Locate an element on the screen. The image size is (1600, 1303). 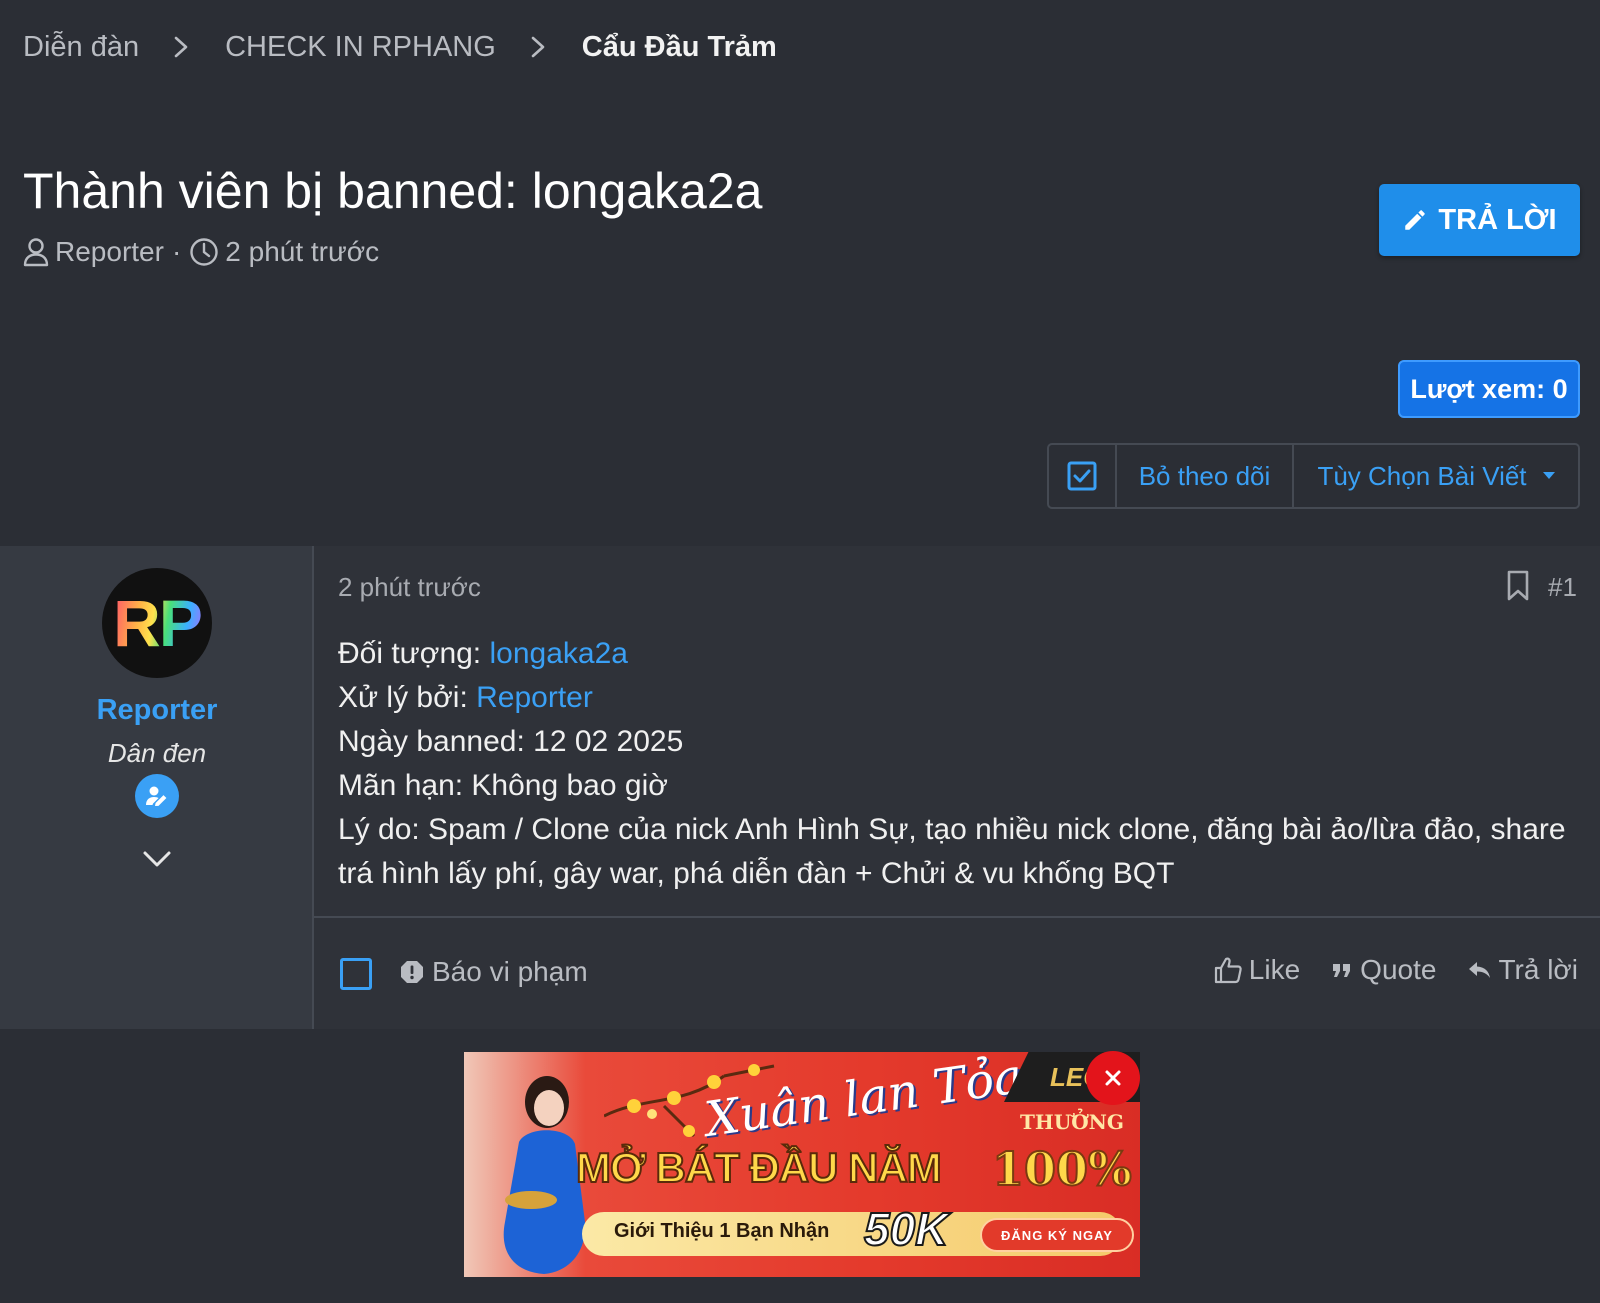
target-label: Đối tượng: is located at coordinates (414, 653).